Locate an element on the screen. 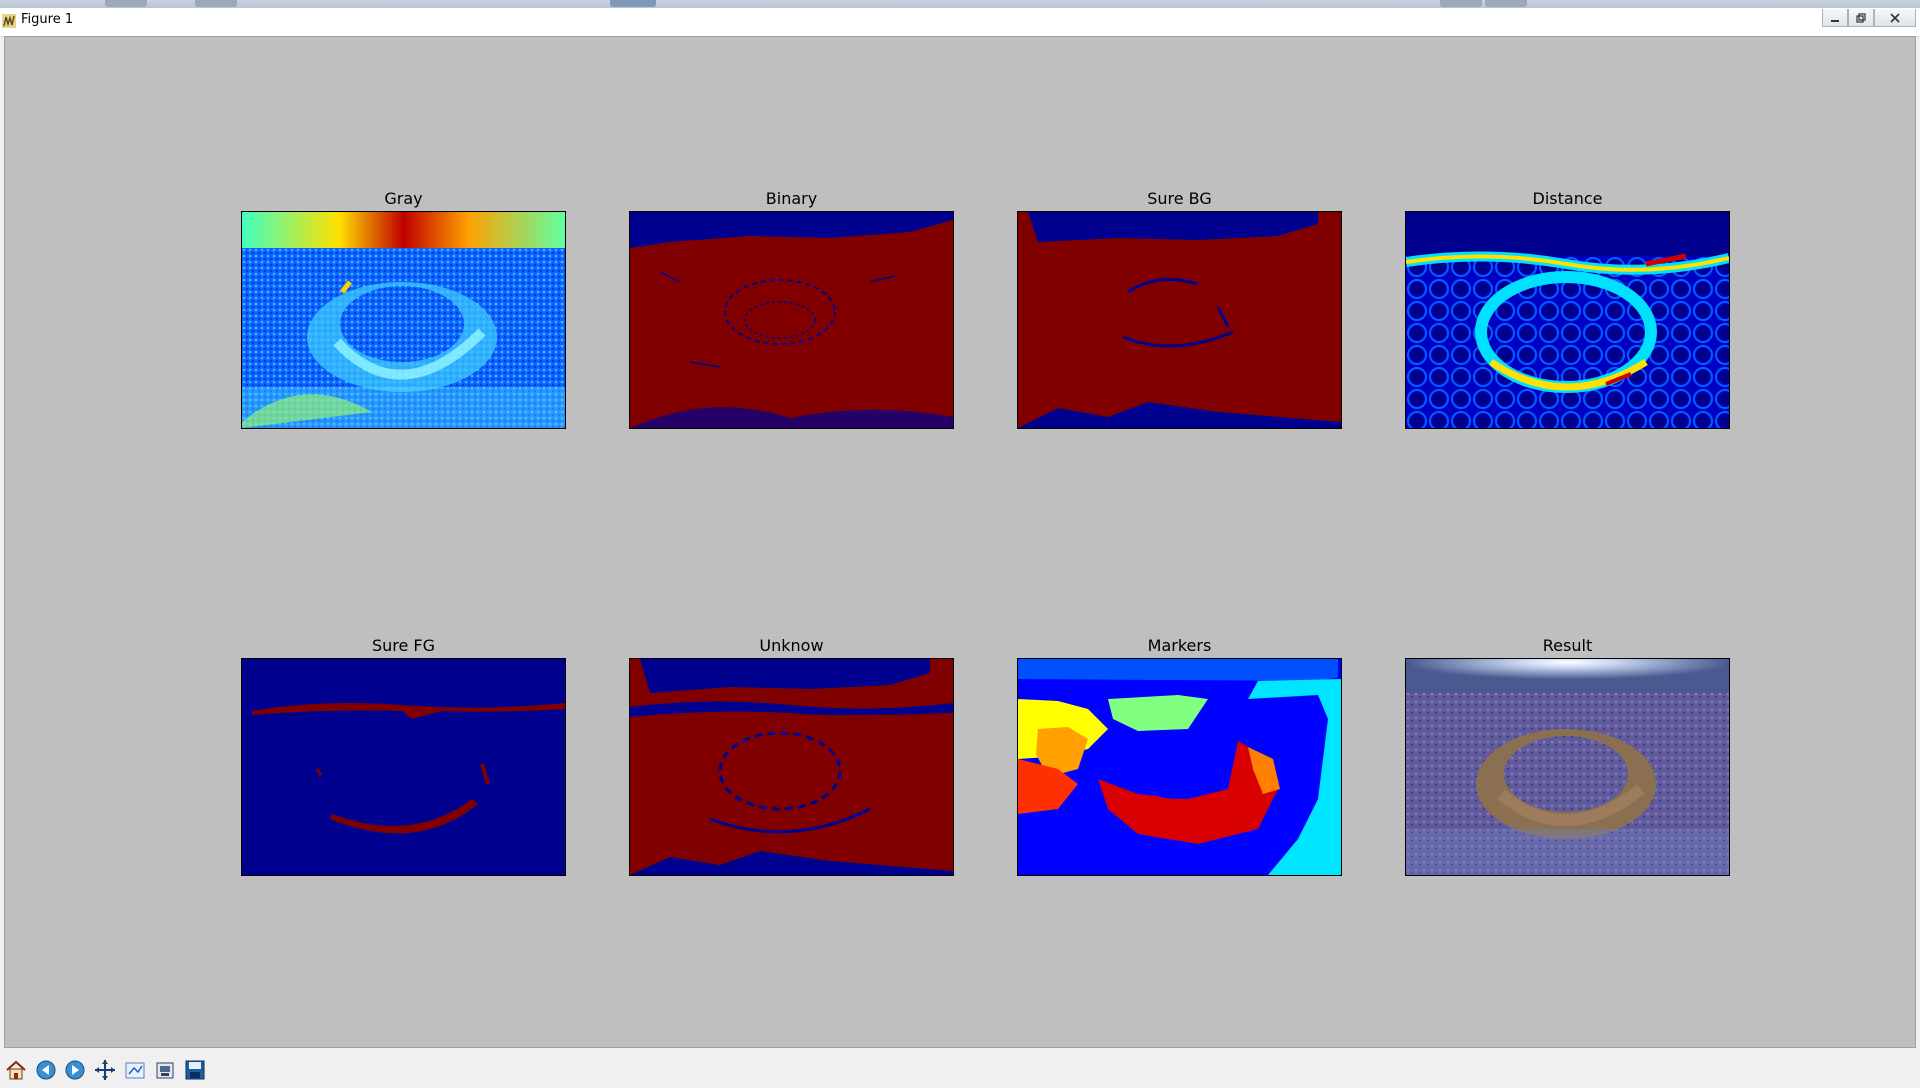  gray-image is located at coordinates (403, 320).